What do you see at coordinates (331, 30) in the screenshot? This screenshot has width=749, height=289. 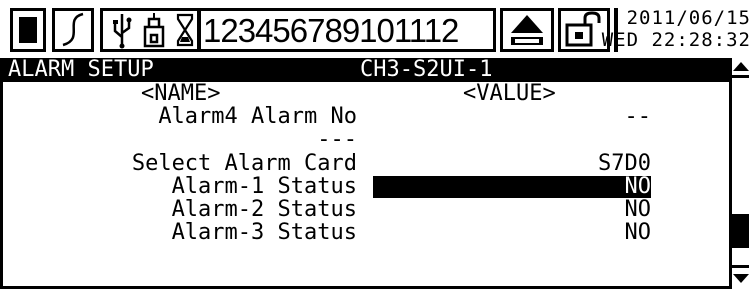 I see `channel-numbers: 123456789101112` at bounding box center [331, 30].